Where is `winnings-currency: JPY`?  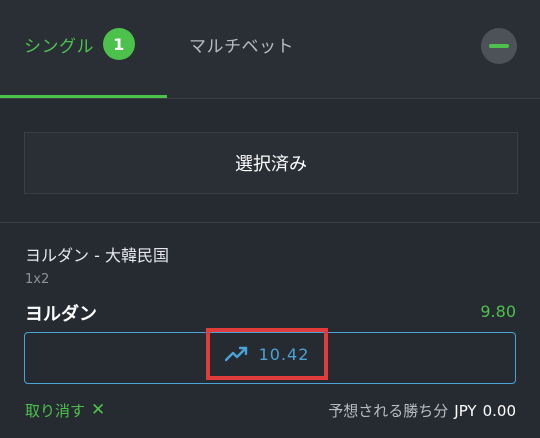 winnings-currency: JPY is located at coordinates (465, 410).